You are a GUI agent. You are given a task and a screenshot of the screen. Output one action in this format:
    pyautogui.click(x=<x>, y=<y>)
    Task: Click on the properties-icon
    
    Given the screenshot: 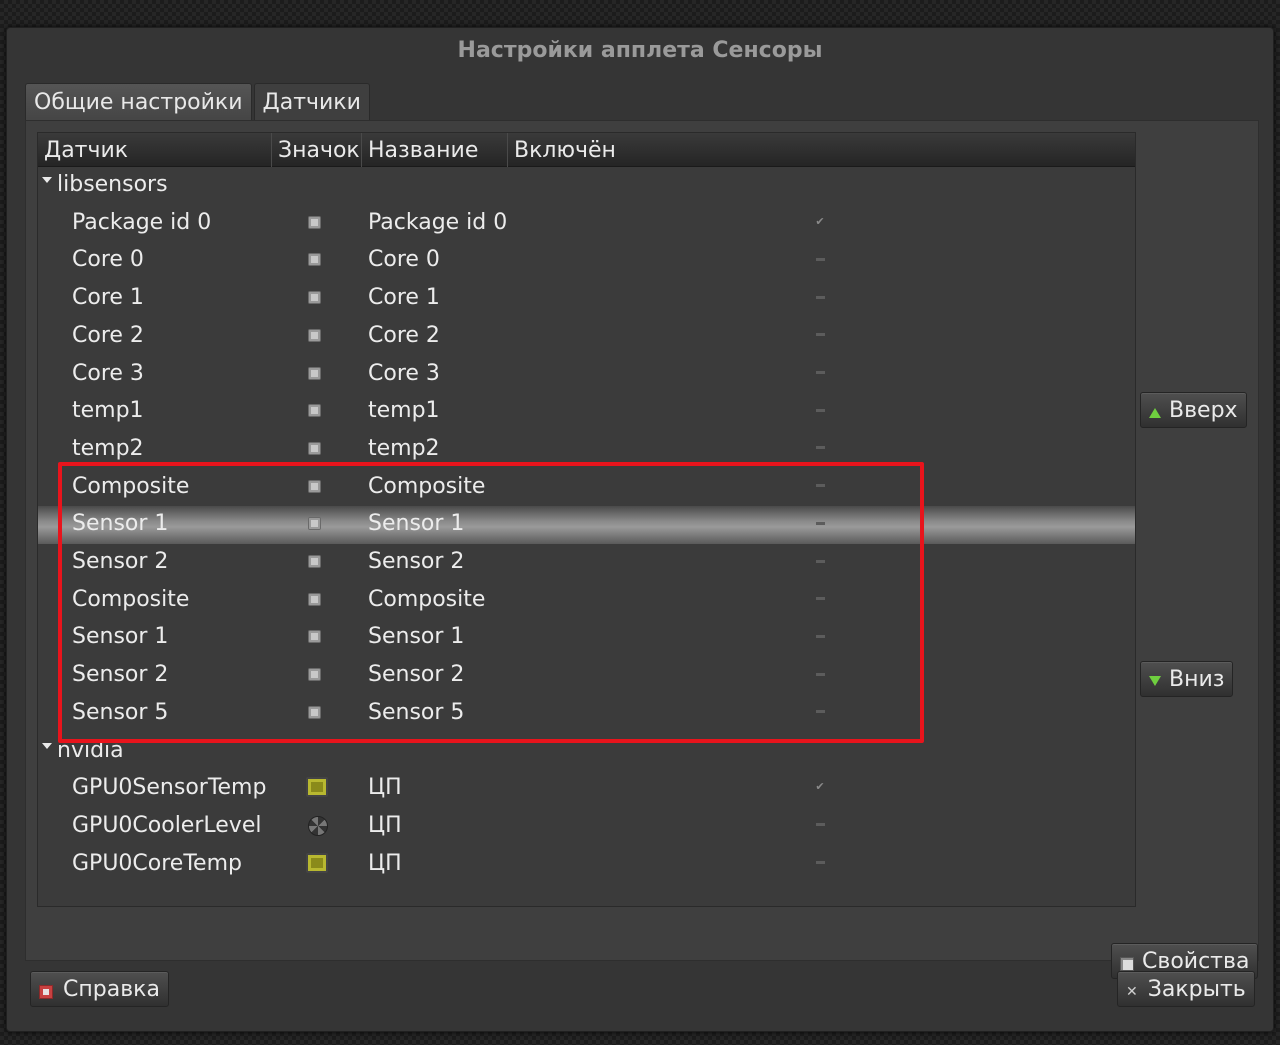 What is the action you would take?
    pyautogui.click(x=1127, y=964)
    